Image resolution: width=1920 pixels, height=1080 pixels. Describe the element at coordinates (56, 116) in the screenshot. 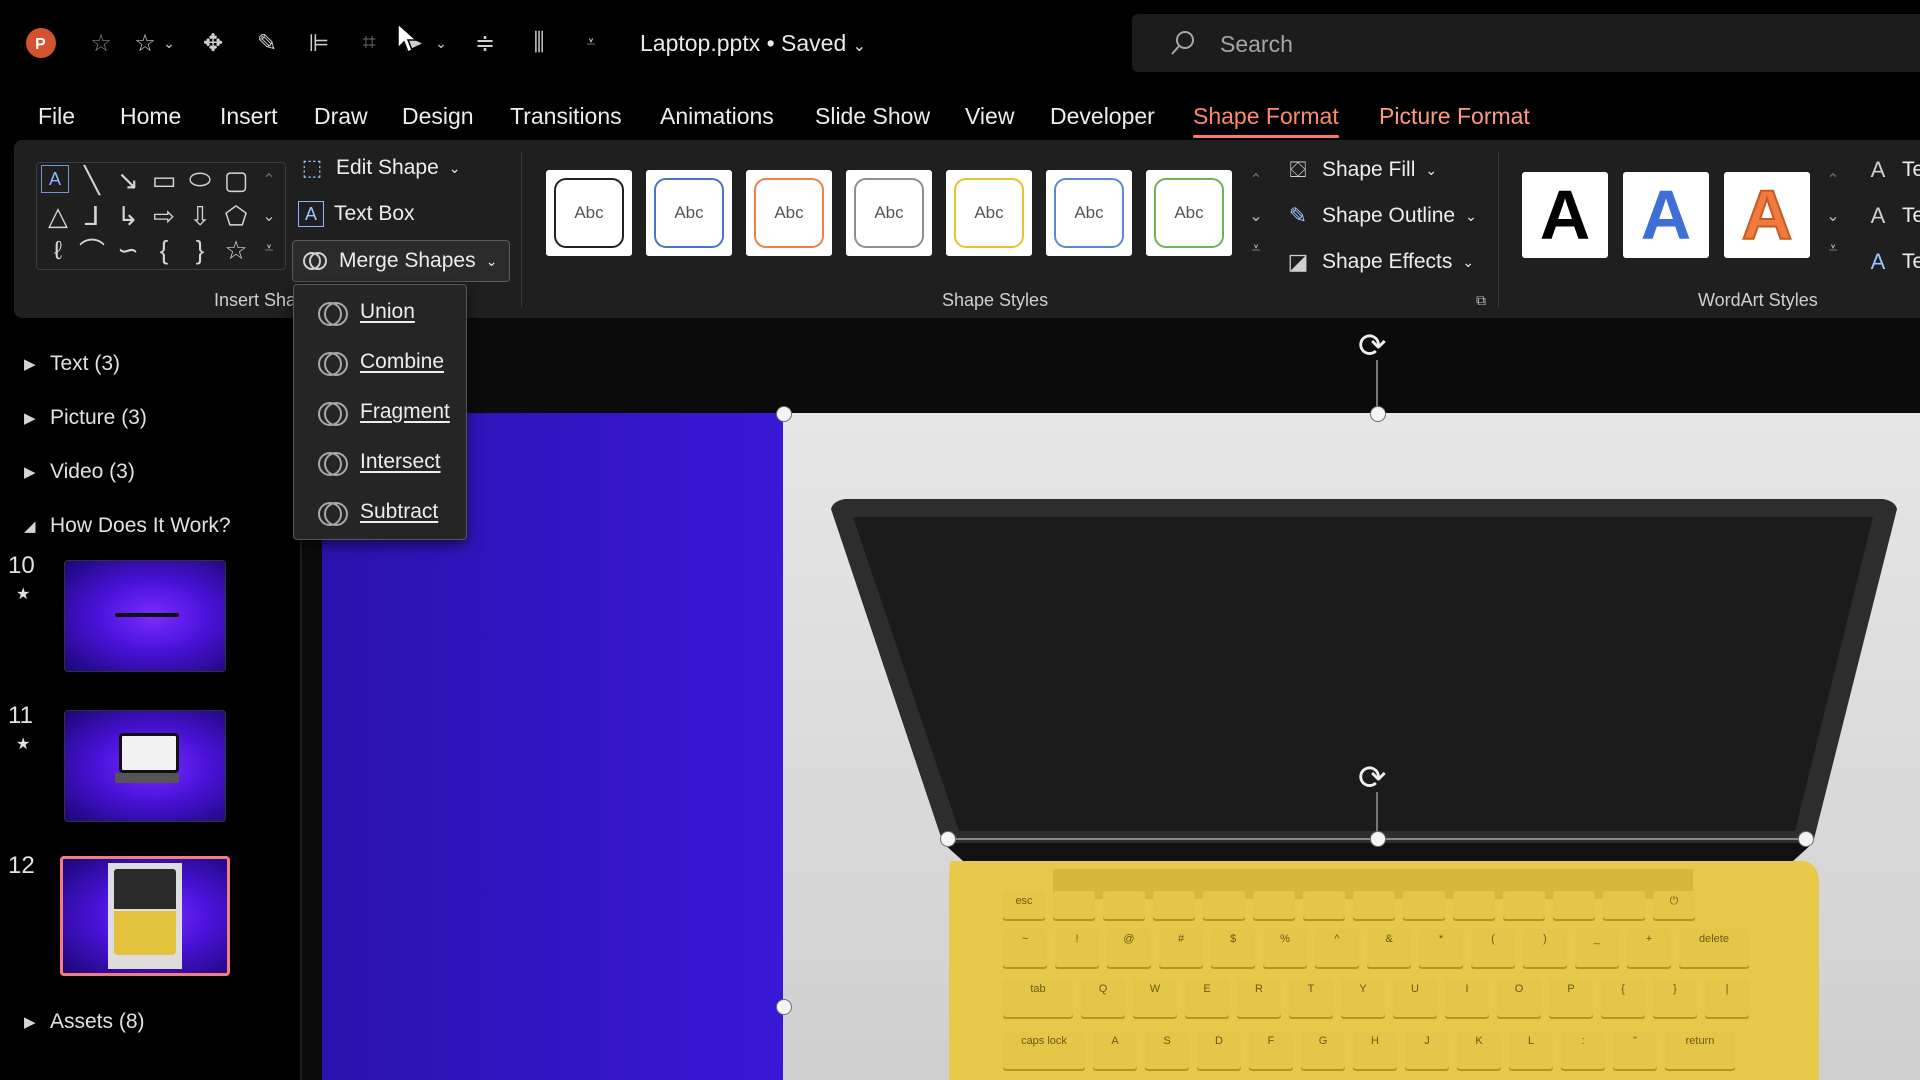

I see `tab-file: File` at that location.